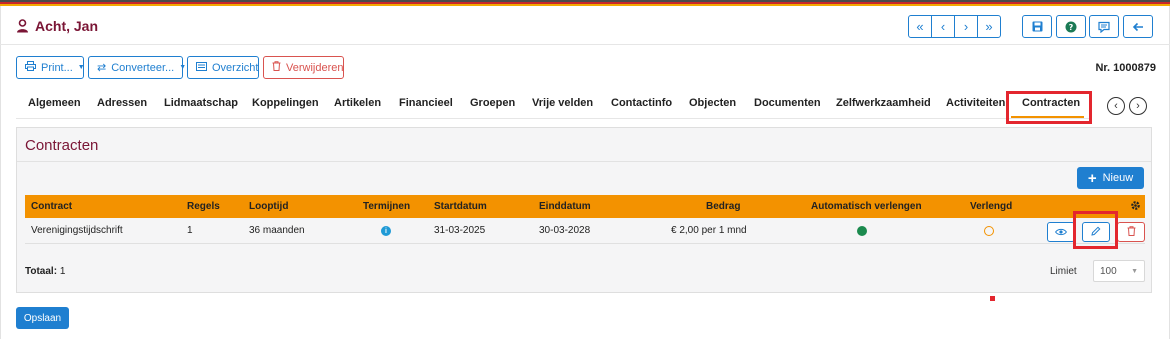 The height and width of the screenshot is (339, 1170). I want to click on cell-startdatum: 31-03-2025, so click(460, 230).